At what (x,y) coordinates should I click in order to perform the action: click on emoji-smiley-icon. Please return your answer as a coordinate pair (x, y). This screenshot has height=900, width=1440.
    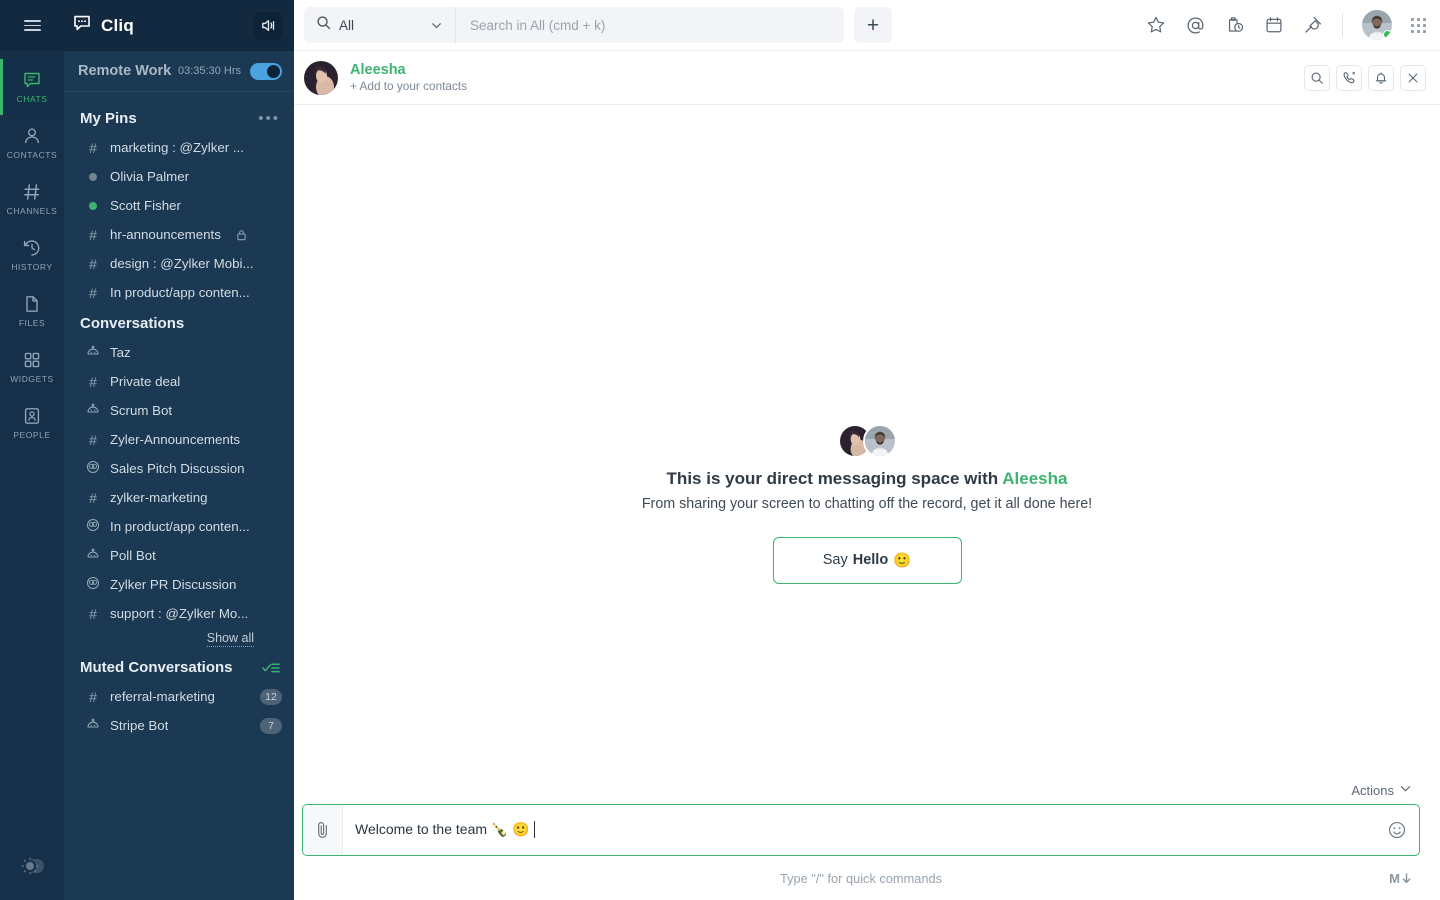
    Looking at the image, I should click on (1397, 830).